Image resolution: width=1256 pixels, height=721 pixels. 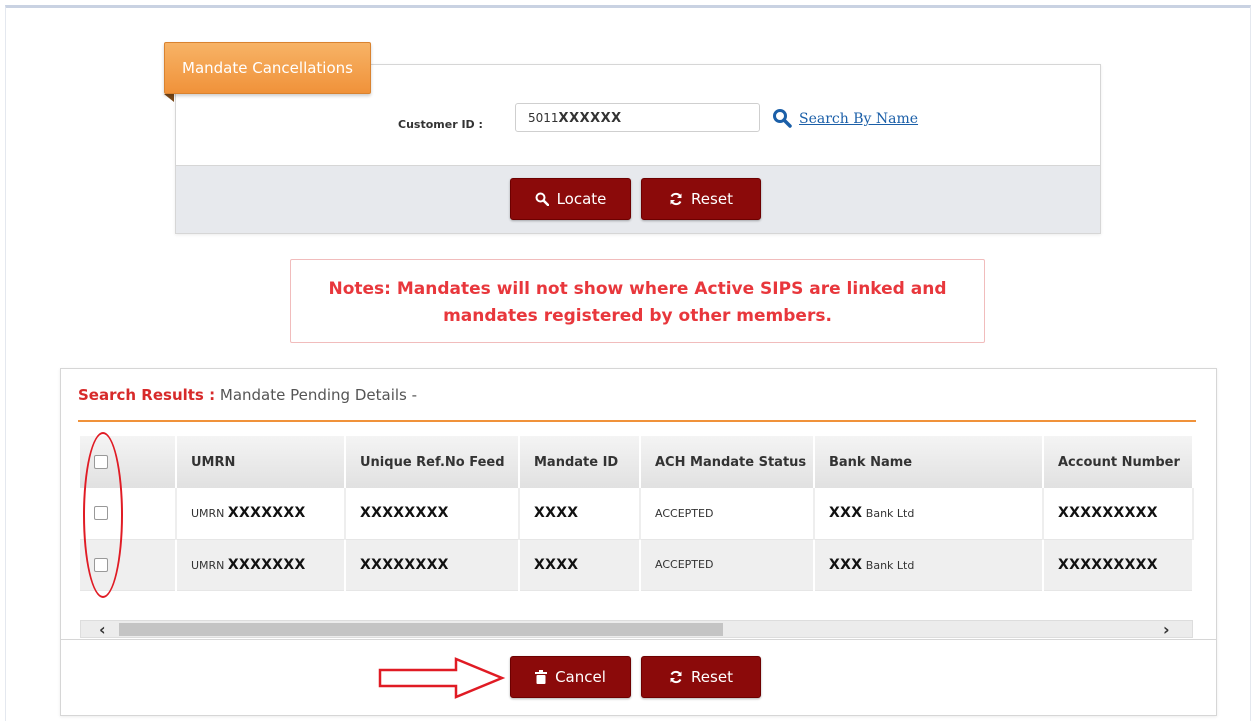 I want to click on cancel-button: Cancel, so click(x=570, y=677).